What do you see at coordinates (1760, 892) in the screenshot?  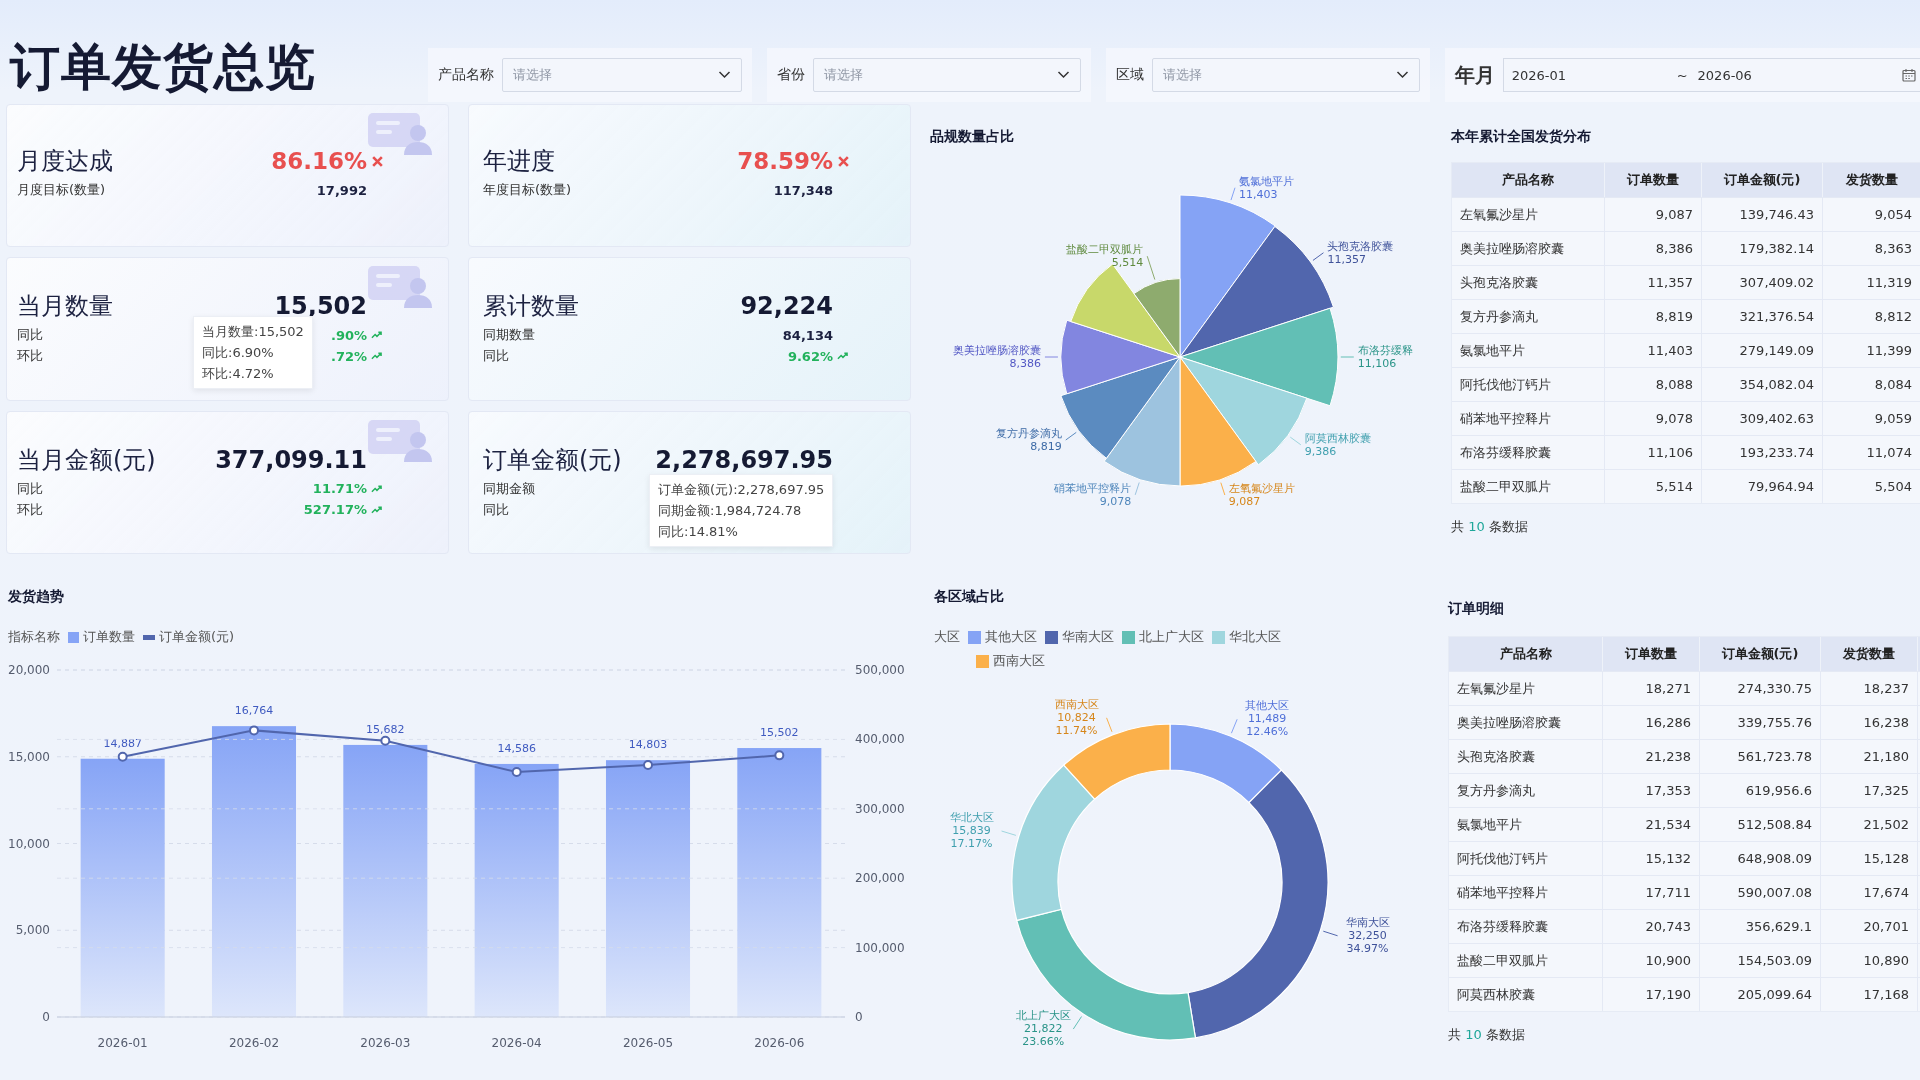 I see `table-cell: 590,007.08` at bounding box center [1760, 892].